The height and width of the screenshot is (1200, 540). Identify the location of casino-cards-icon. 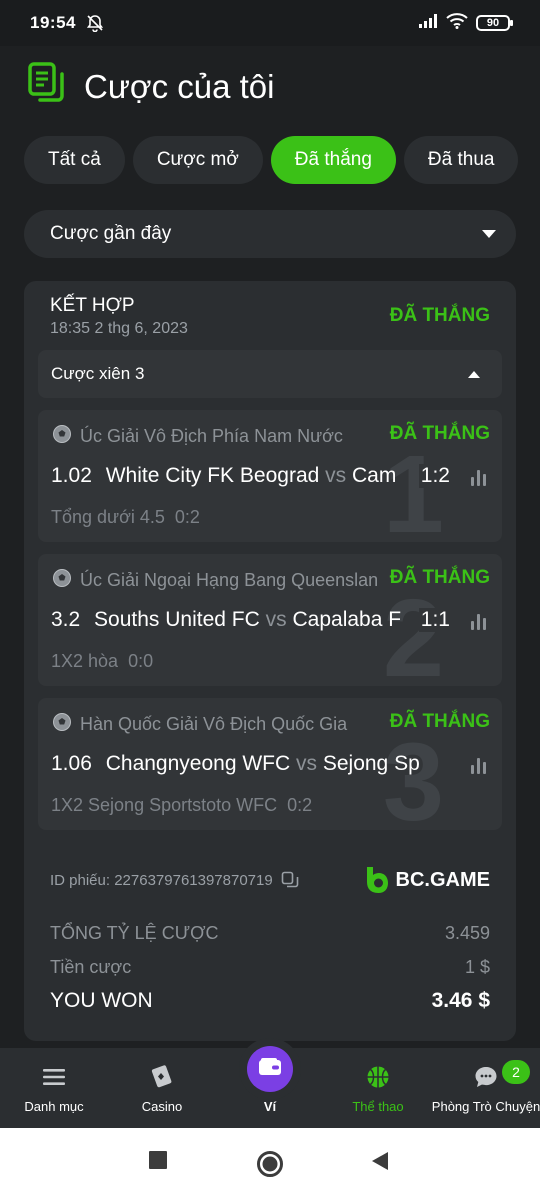
(162, 1077).